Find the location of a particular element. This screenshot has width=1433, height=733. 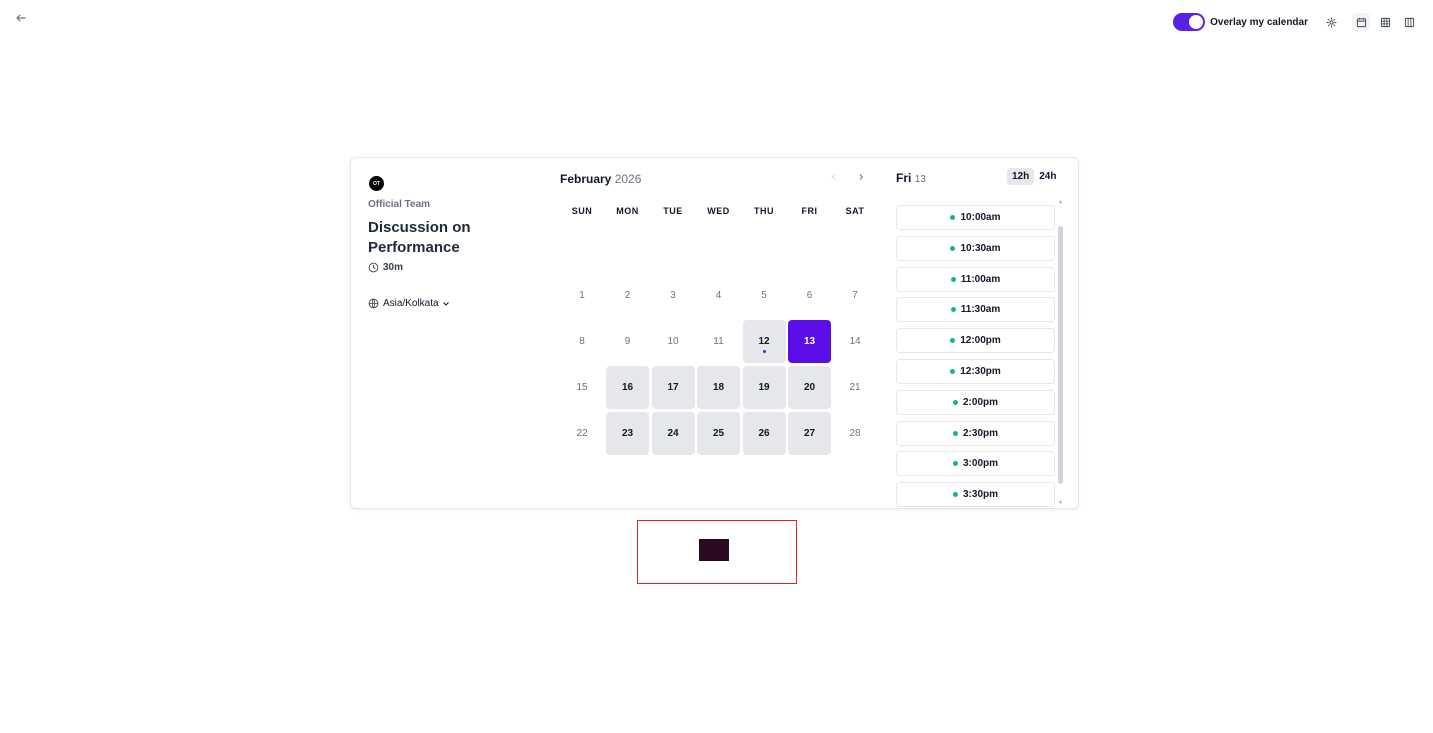

timezone-label: Asia/Kolkata is located at coordinates (411, 303).